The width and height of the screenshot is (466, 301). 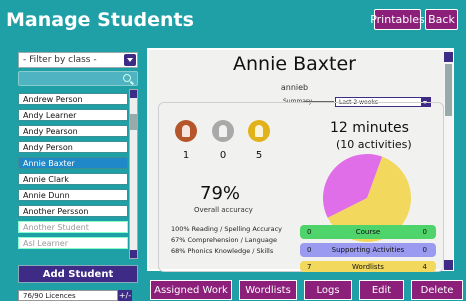 I want to click on student-list-item-selected: Annie Baxter, so click(x=73, y=163).